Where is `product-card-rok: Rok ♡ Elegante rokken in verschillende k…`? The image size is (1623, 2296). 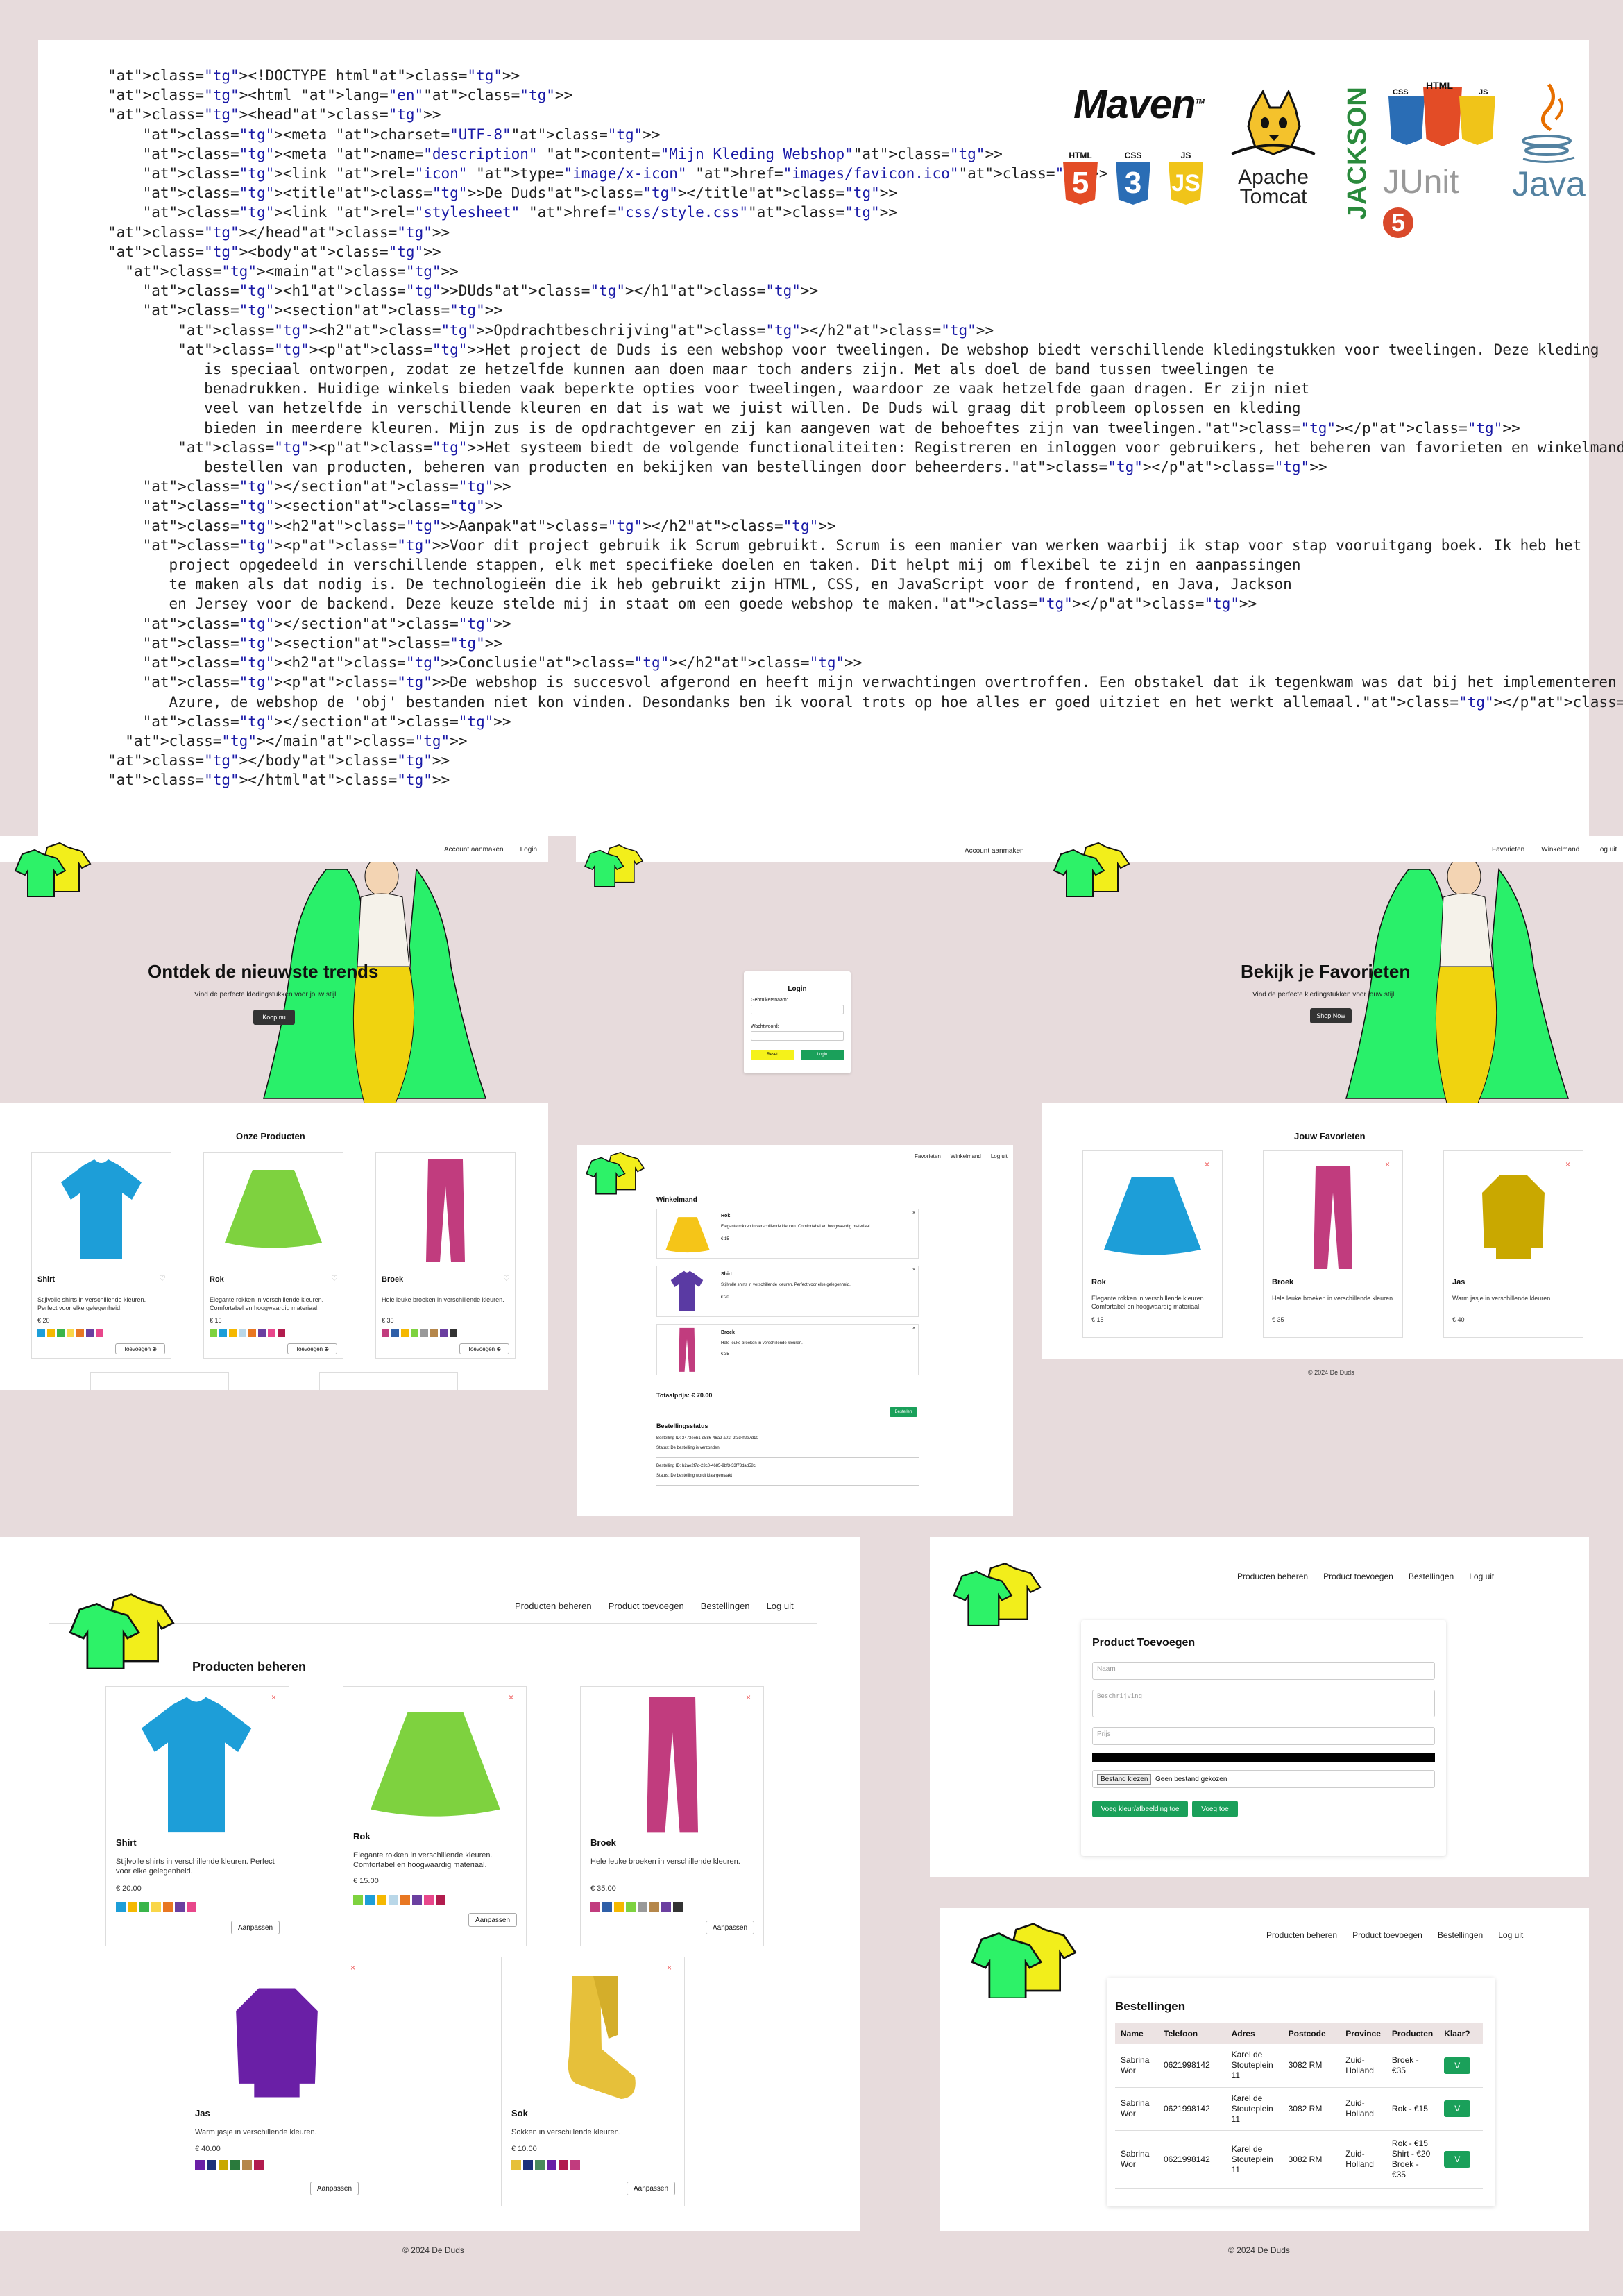
product-card-rok: Rok ♡ Elegante rokken in verschillende k… is located at coordinates (273, 1255).